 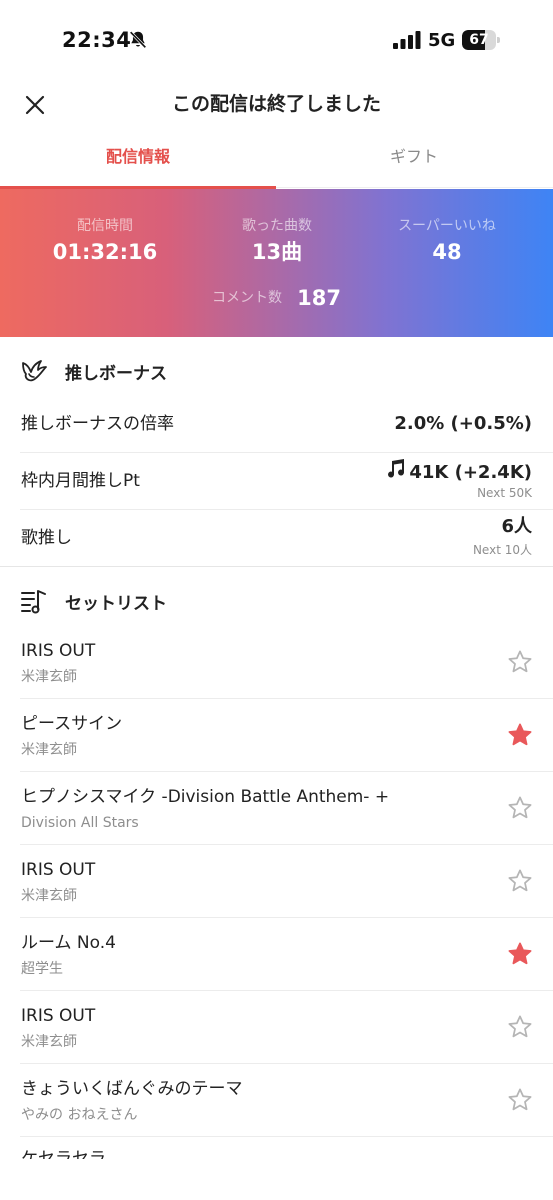 What do you see at coordinates (463, 423) in the screenshot?
I see `oshi-row-value: 2.0% (+0.5%)` at bounding box center [463, 423].